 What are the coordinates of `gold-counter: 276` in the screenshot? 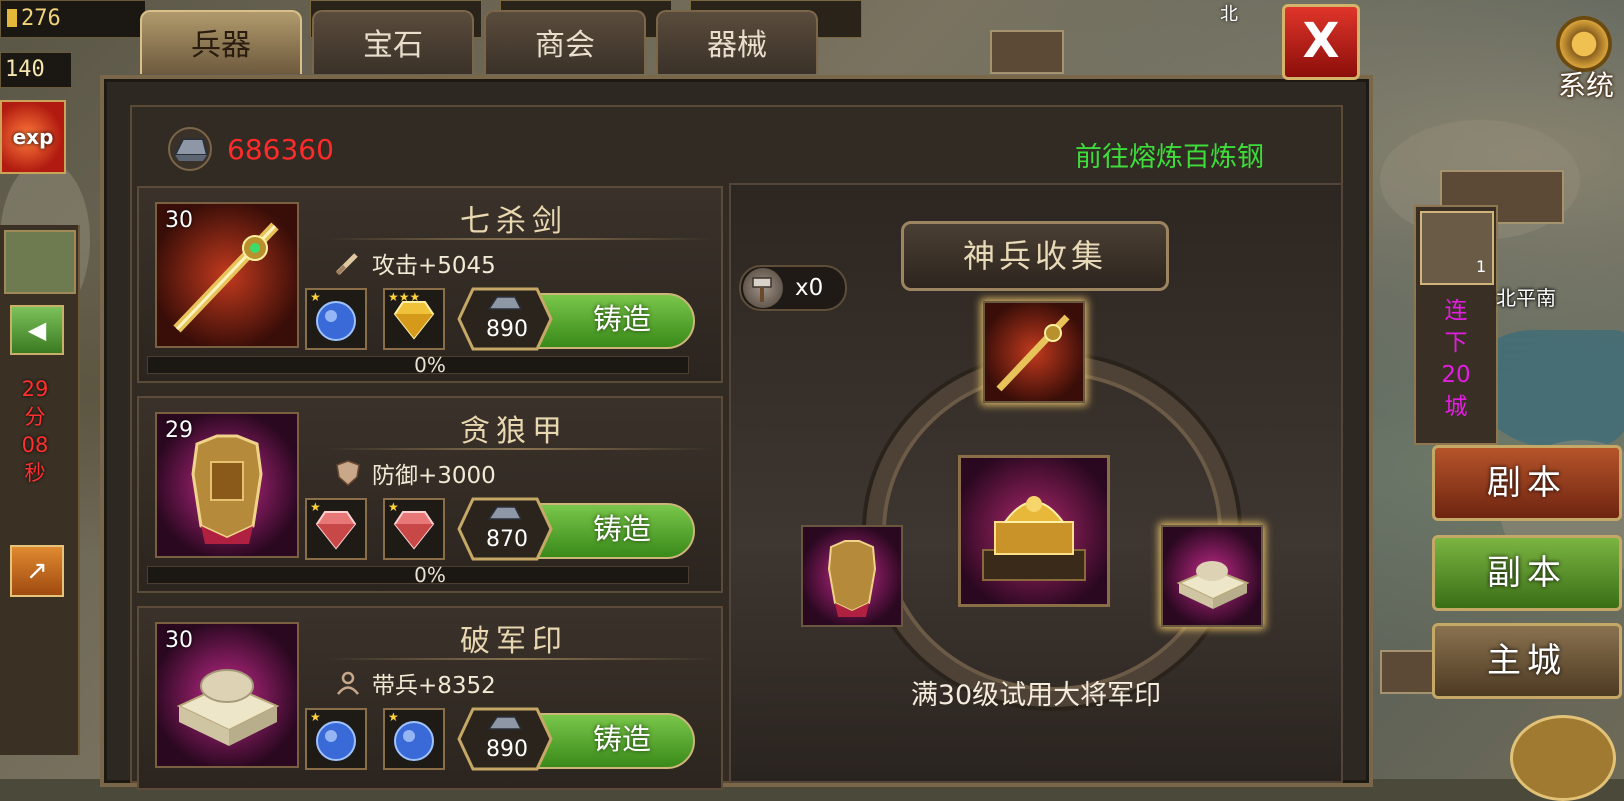 It's located at (73, 19).